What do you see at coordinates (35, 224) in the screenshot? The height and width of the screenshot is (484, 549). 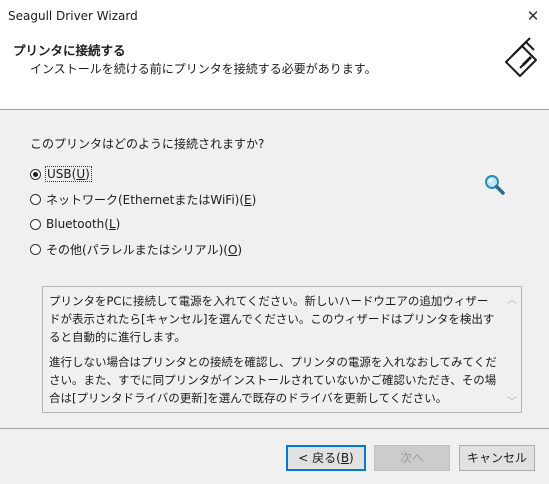 I see `radio-bluetooth-indicator` at bounding box center [35, 224].